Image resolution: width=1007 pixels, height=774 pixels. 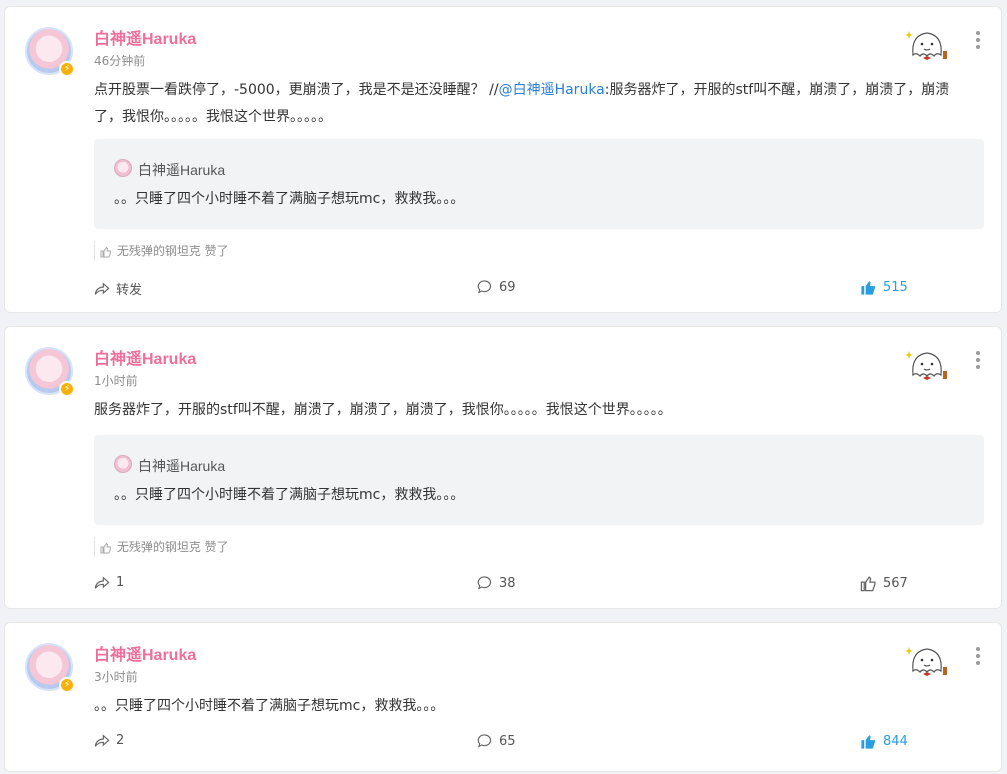 What do you see at coordinates (507, 583) in the screenshot?
I see `comment-count: 38` at bounding box center [507, 583].